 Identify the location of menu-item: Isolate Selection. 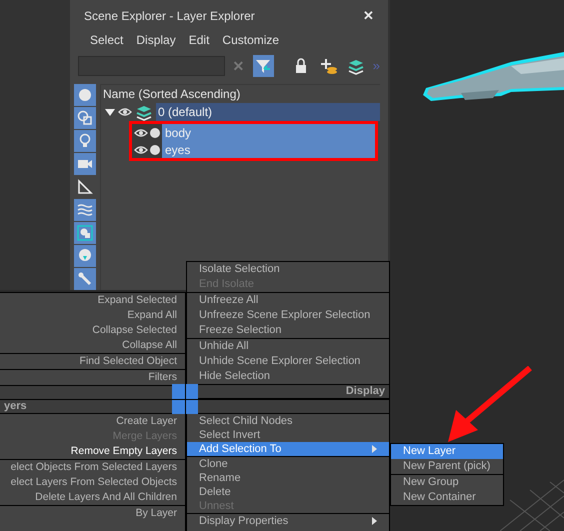
(288, 269).